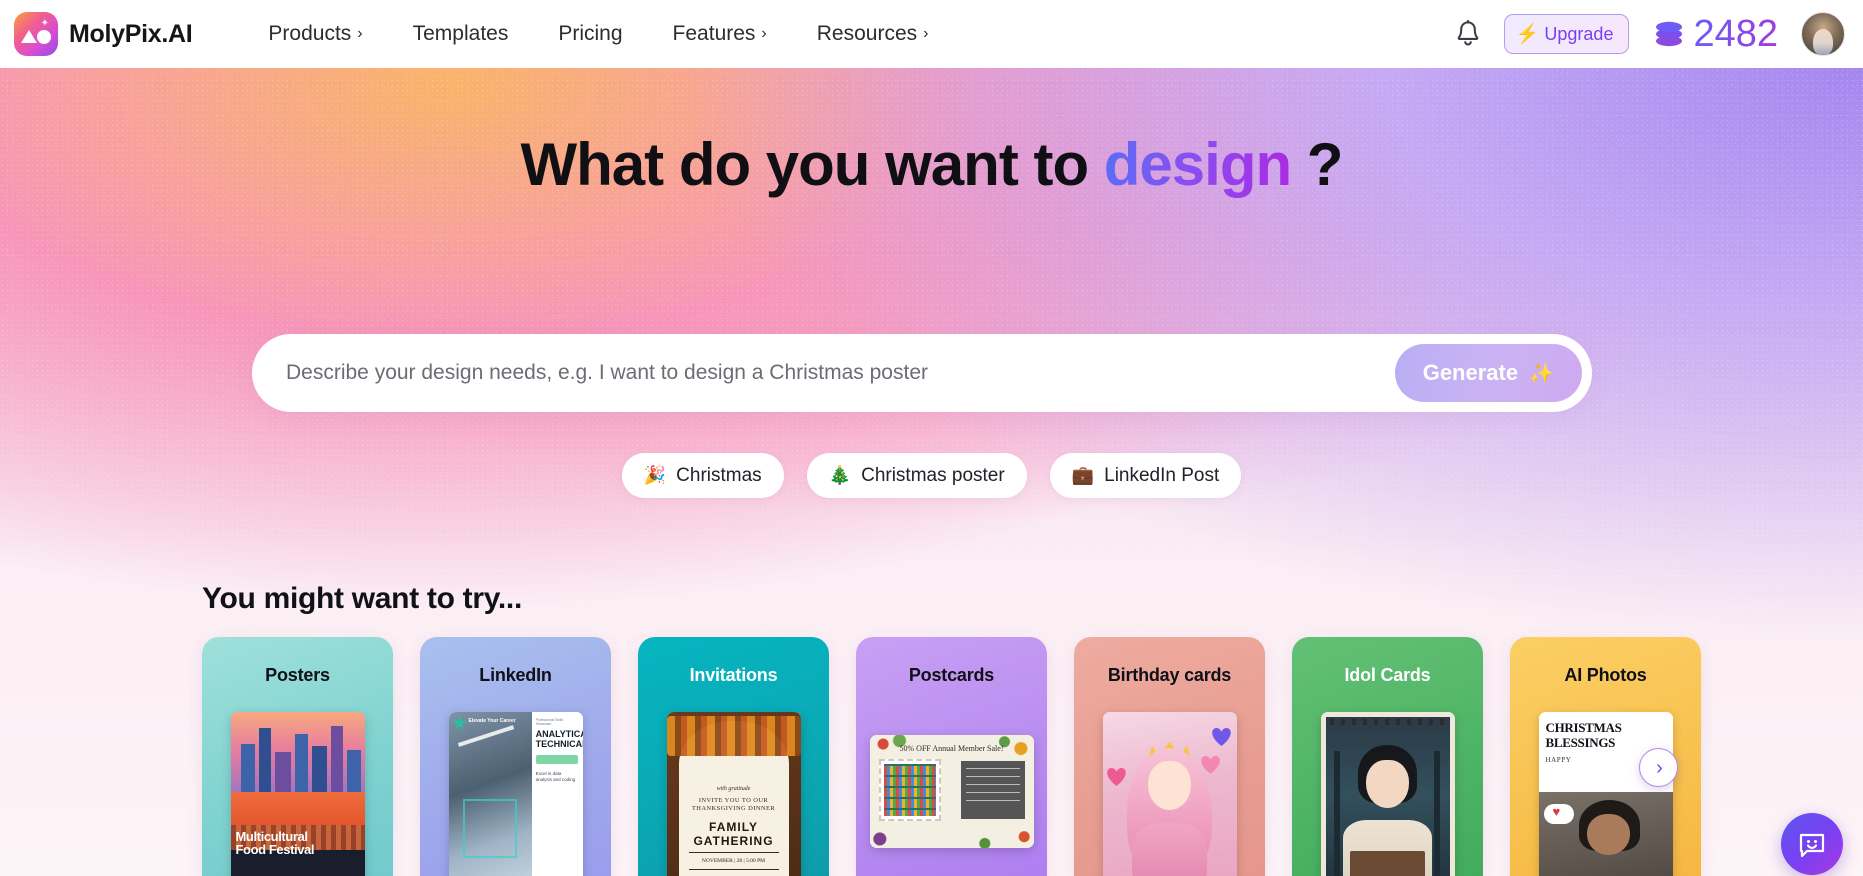 The height and width of the screenshot is (876, 1863). What do you see at coordinates (733, 675) in the screenshot?
I see `category-card-label: Invitations` at bounding box center [733, 675].